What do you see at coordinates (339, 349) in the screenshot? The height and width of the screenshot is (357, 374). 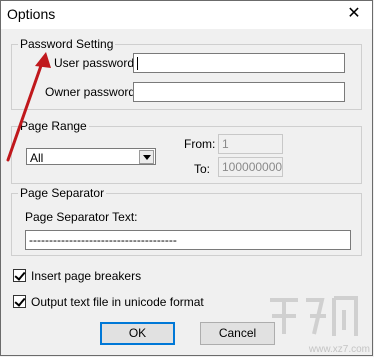 I see `watermark-text: www.xz7.com` at bounding box center [339, 349].